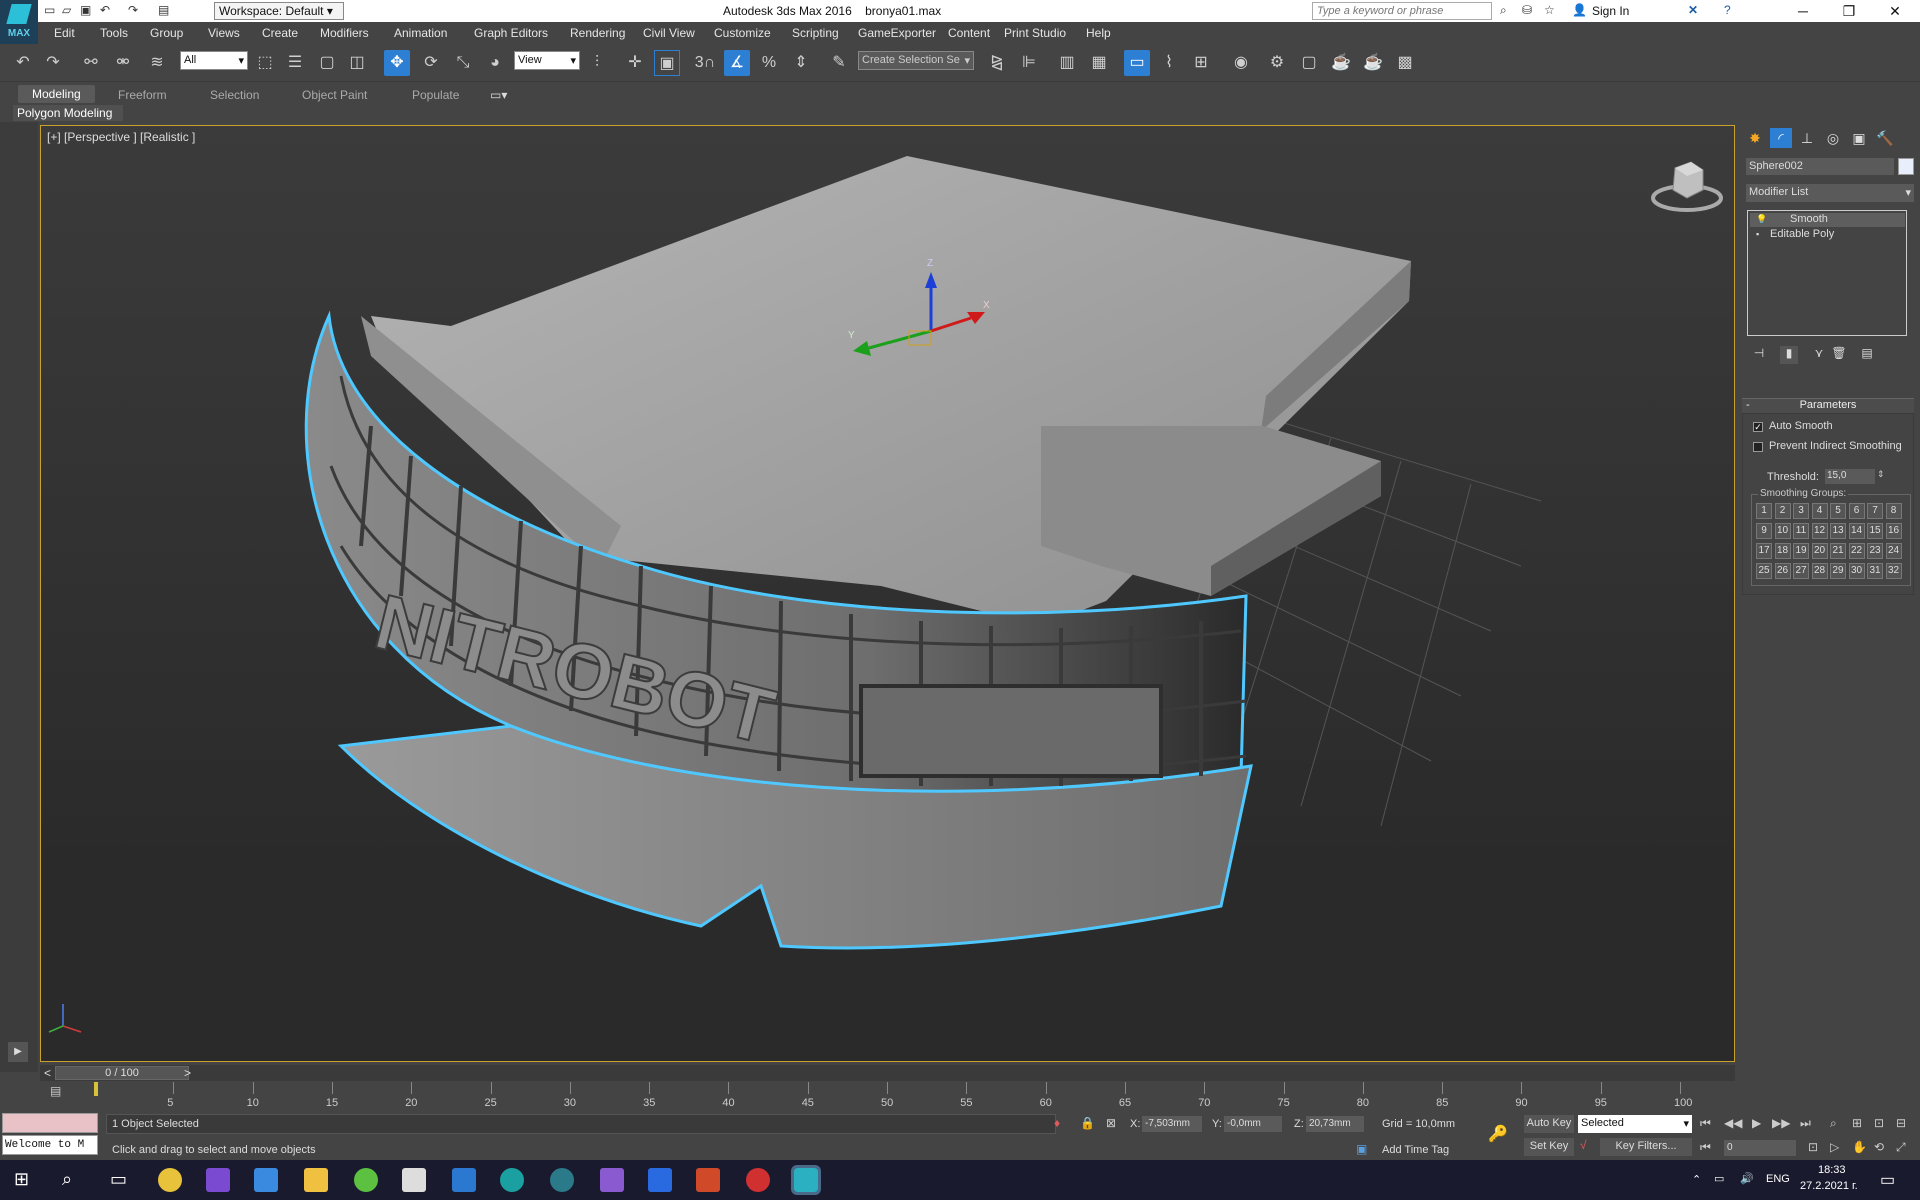 The image size is (1920, 1200). Describe the element at coordinates (1895, 11) in the screenshot. I see `close-button: ✕` at that location.